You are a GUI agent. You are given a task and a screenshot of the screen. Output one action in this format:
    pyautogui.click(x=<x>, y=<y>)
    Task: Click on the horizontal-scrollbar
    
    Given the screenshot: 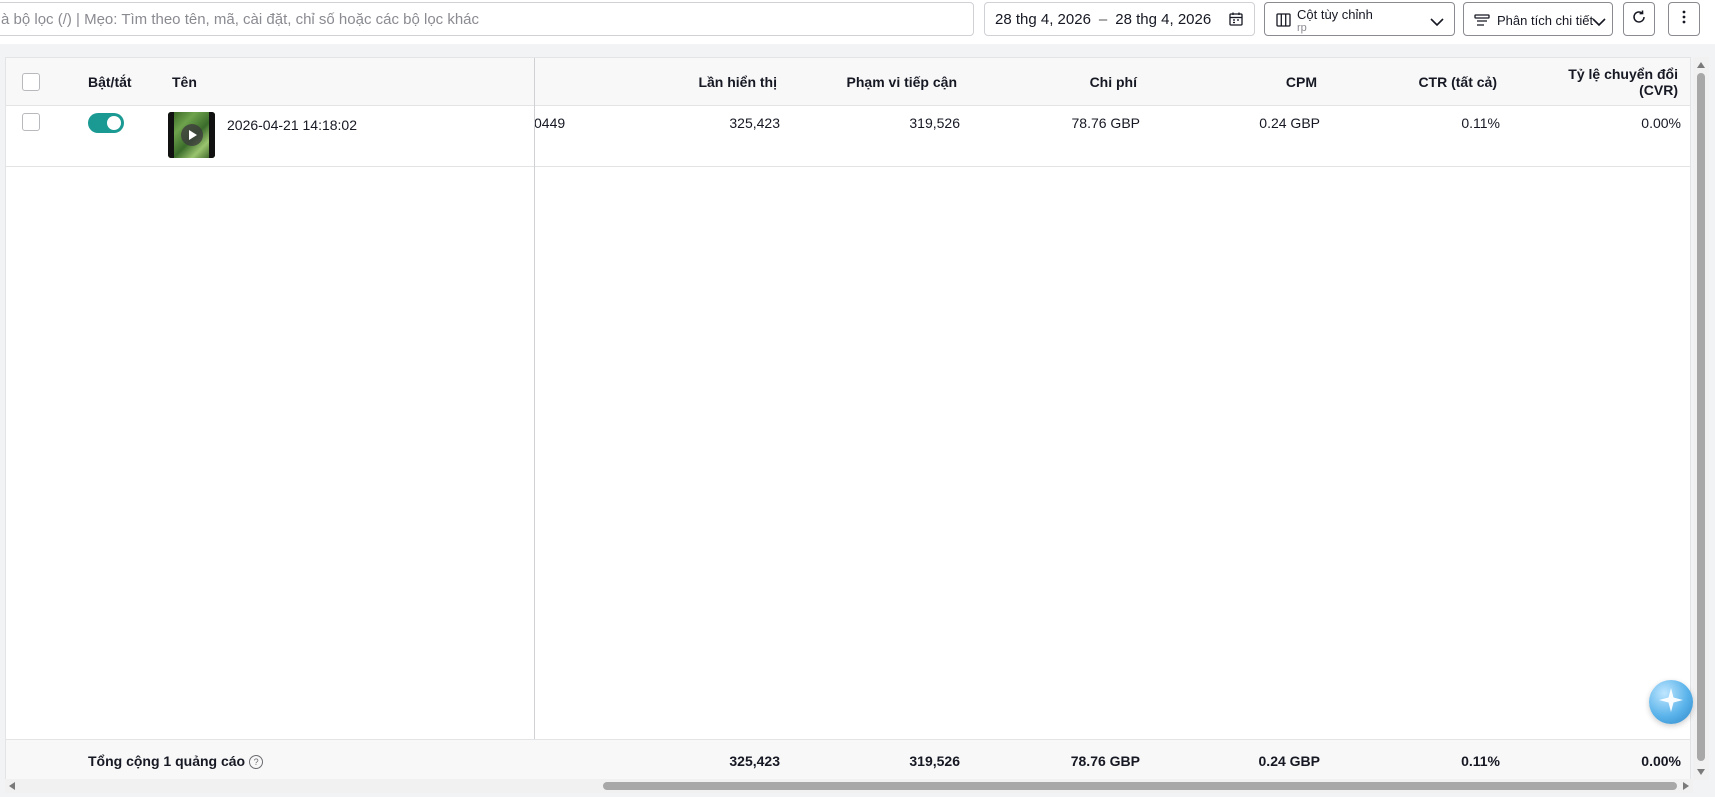 What is the action you would take?
    pyautogui.click(x=849, y=786)
    